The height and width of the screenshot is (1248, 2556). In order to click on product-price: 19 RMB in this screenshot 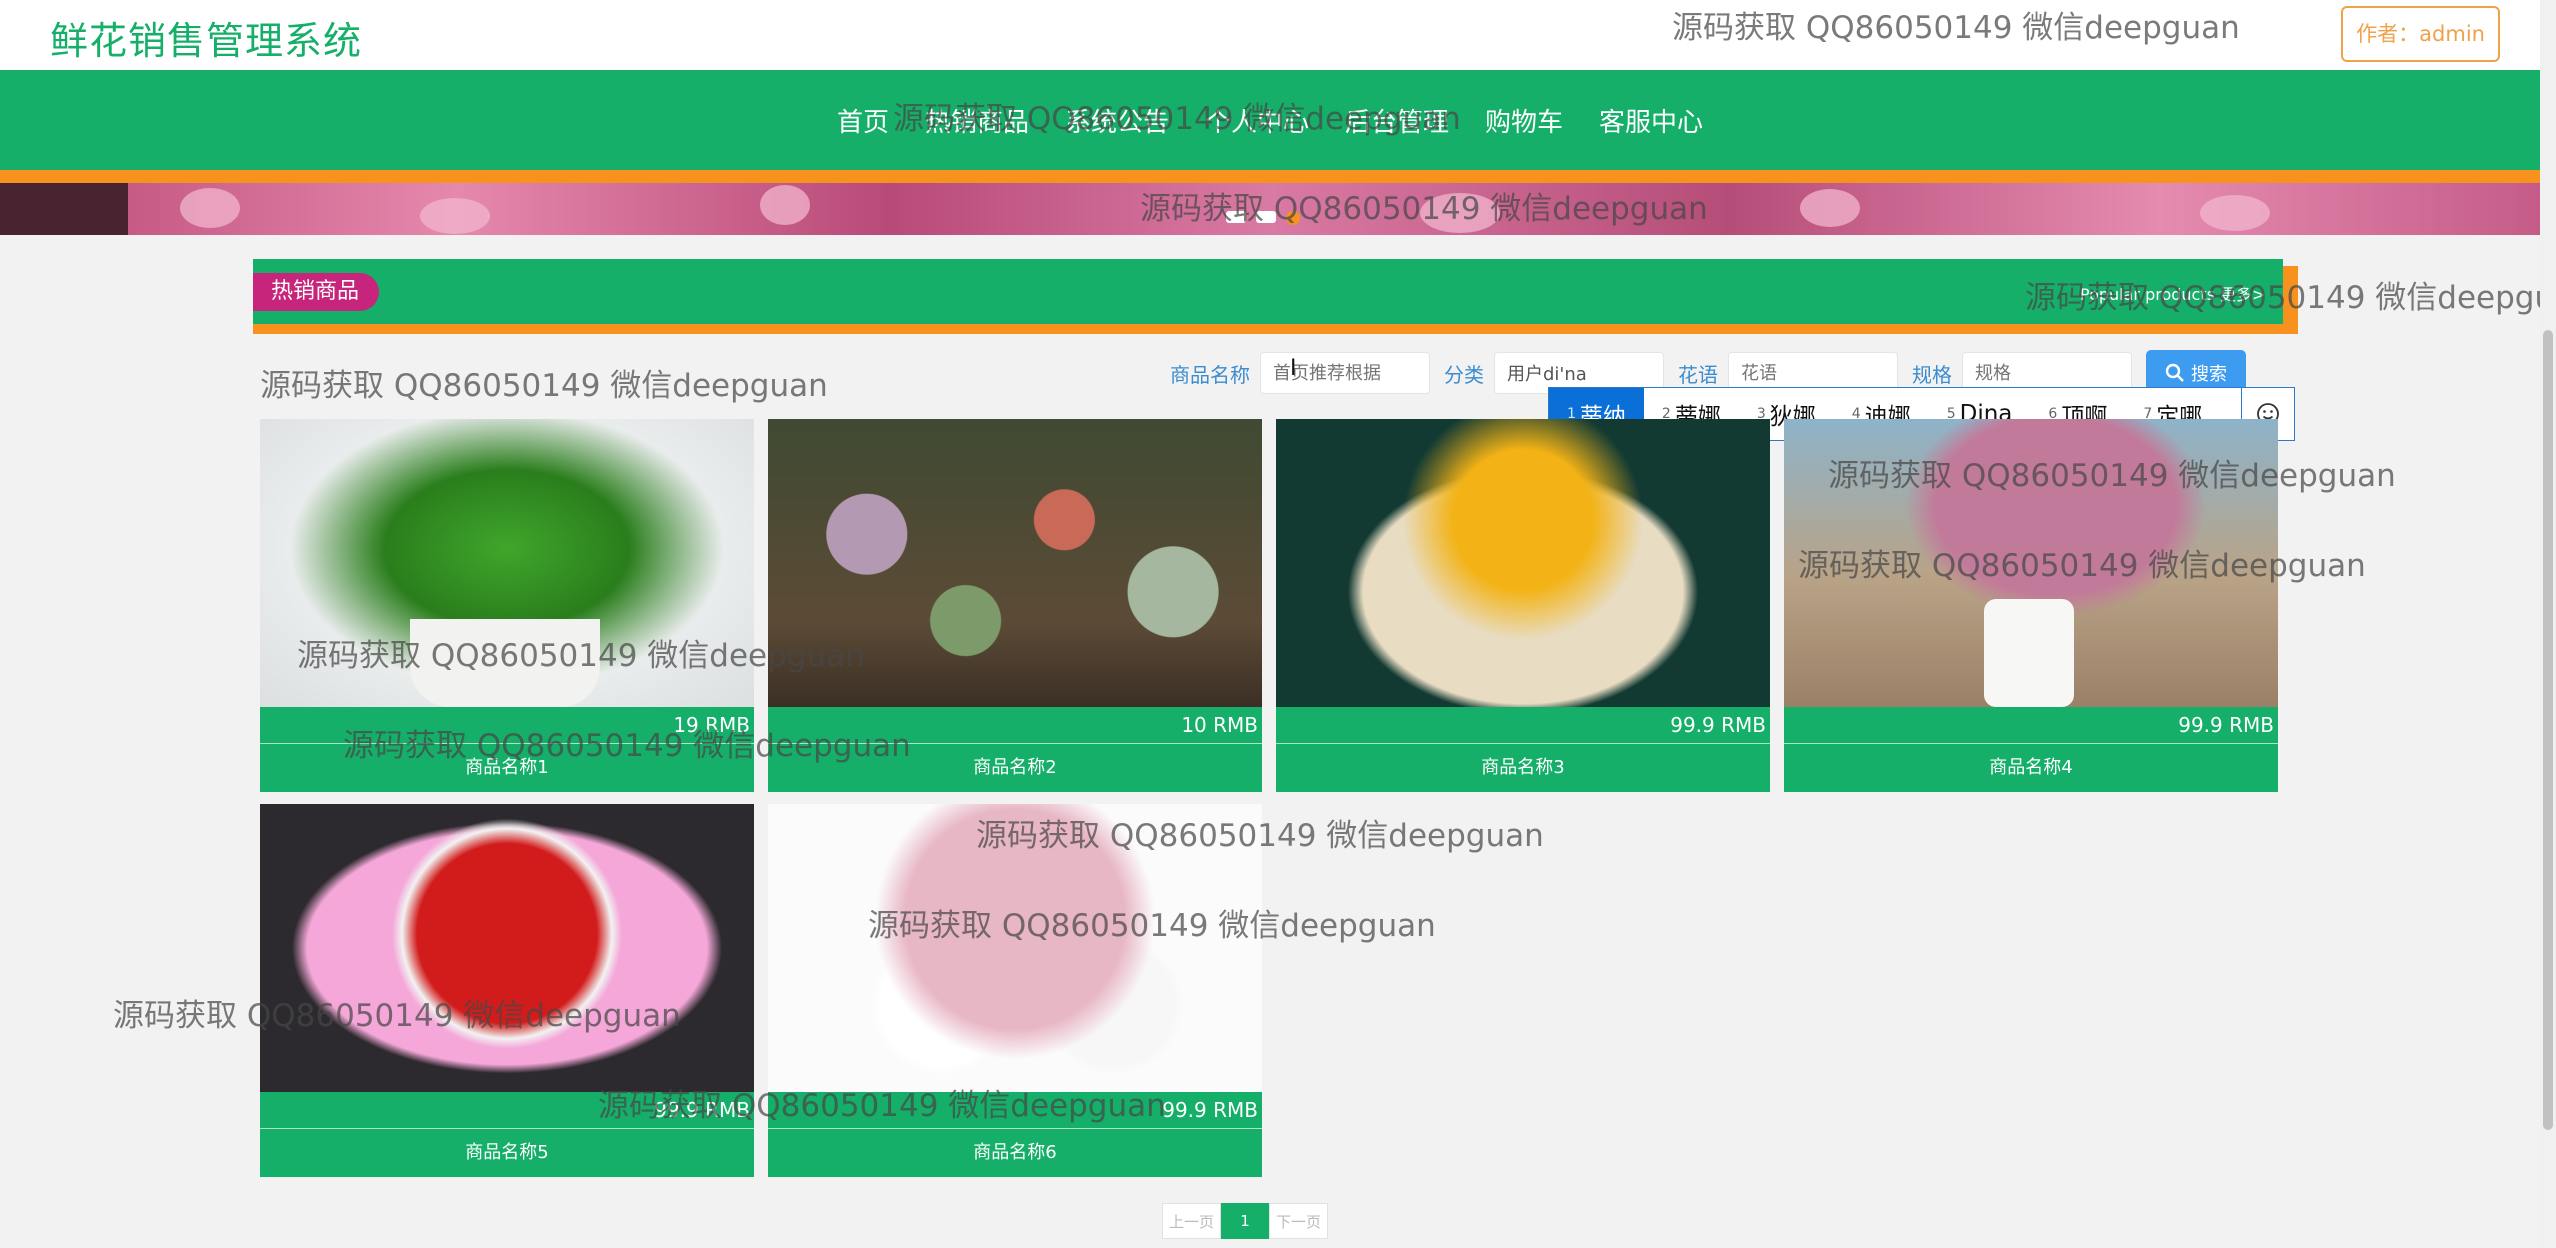, I will do `click(507, 725)`.